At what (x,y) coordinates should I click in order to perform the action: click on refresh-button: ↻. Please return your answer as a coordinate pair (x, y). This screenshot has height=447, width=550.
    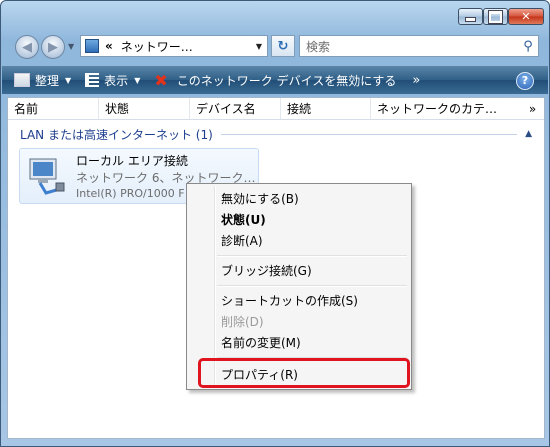
    Looking at the image, I should click on (283, 46).